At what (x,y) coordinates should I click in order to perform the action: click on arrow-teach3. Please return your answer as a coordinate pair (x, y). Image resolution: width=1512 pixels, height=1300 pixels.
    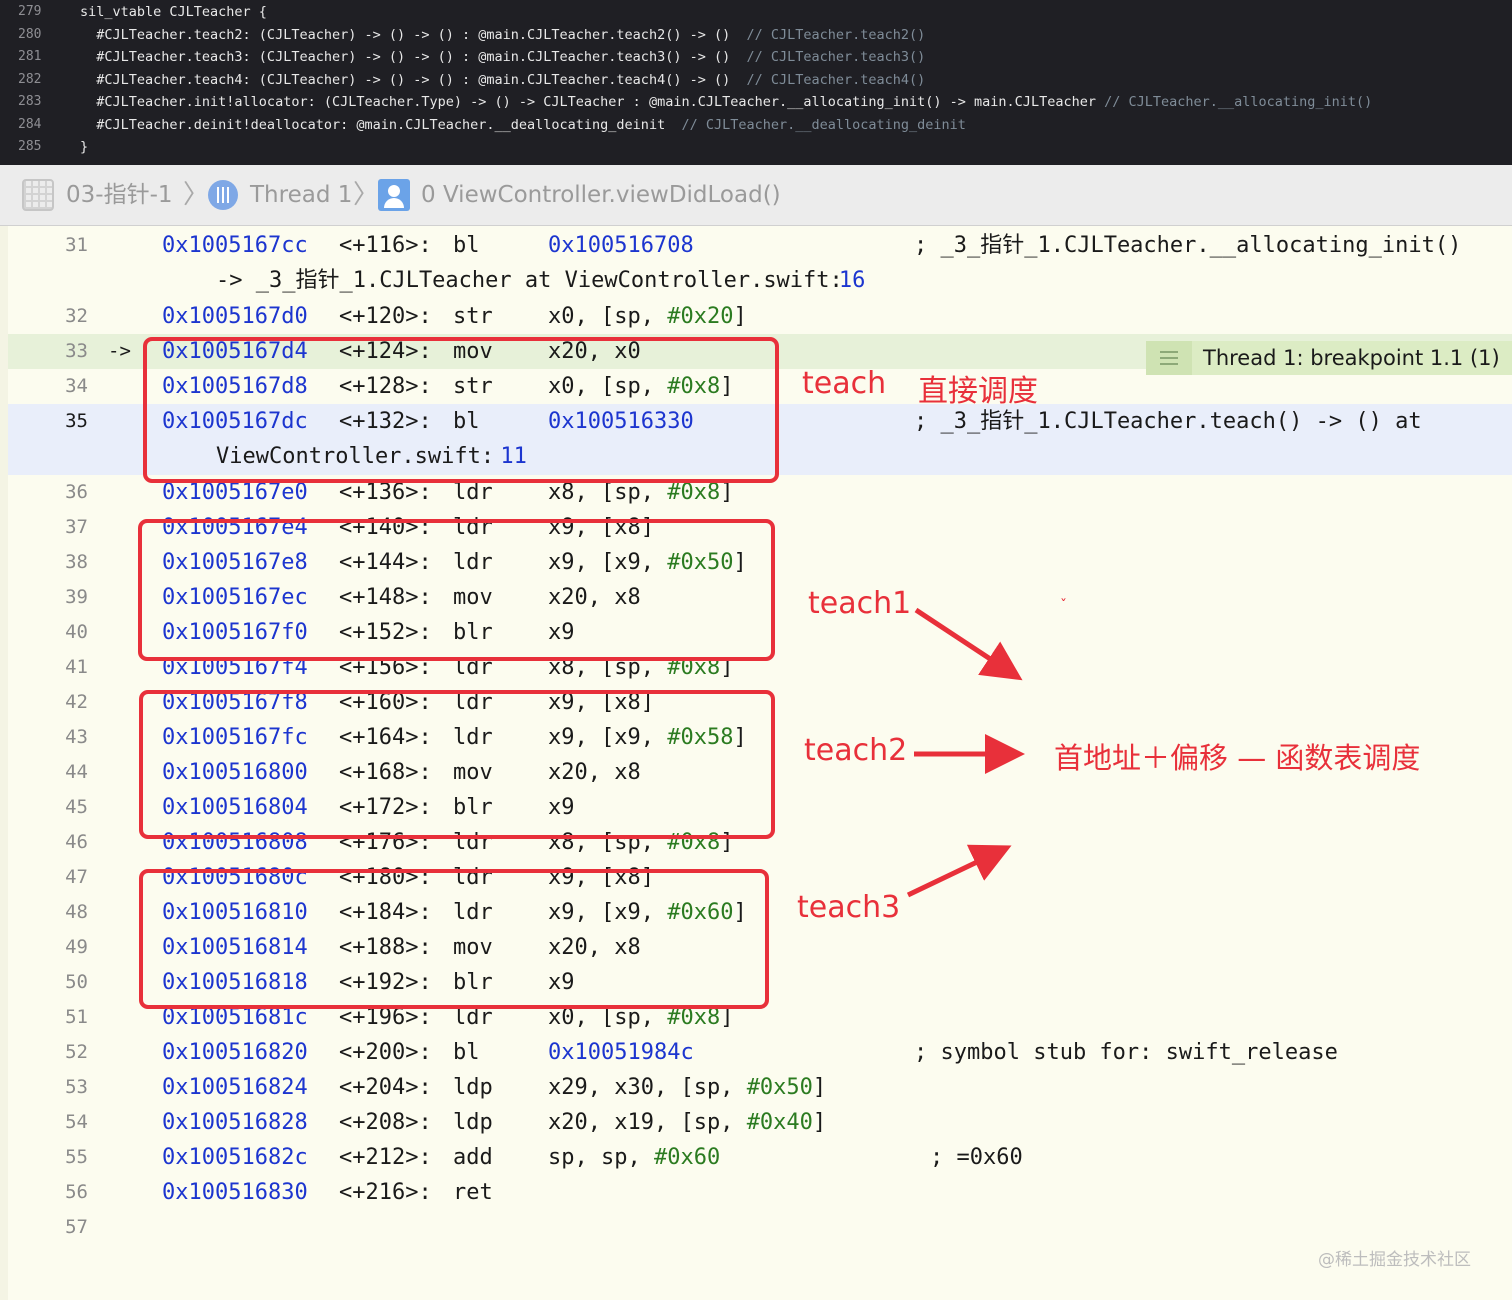
    Looking at the image, I should click on (959, 871).